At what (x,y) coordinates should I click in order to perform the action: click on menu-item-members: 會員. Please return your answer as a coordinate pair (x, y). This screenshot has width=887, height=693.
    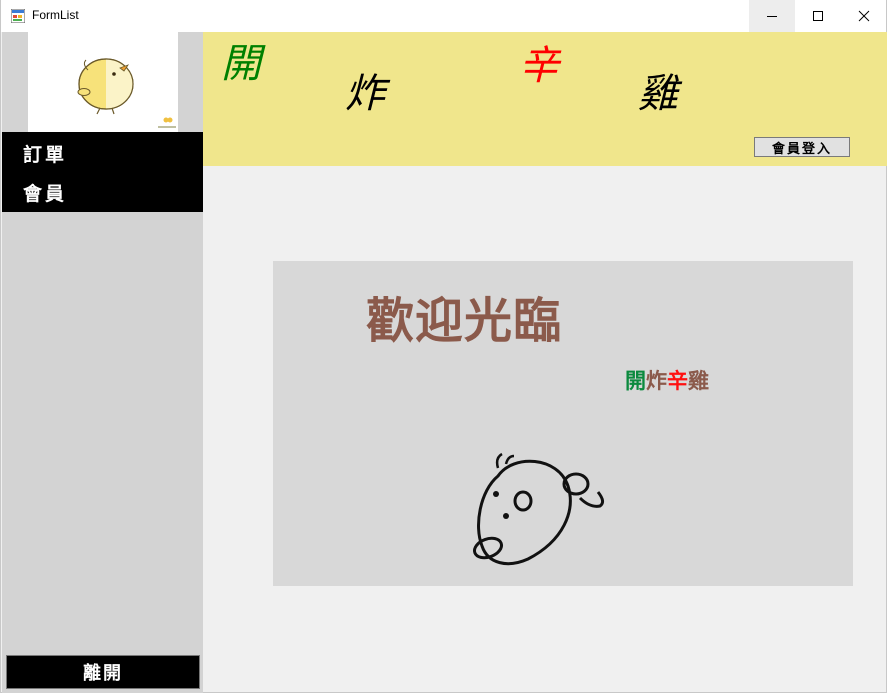
    Looking at the image, I should click on (45, 192).